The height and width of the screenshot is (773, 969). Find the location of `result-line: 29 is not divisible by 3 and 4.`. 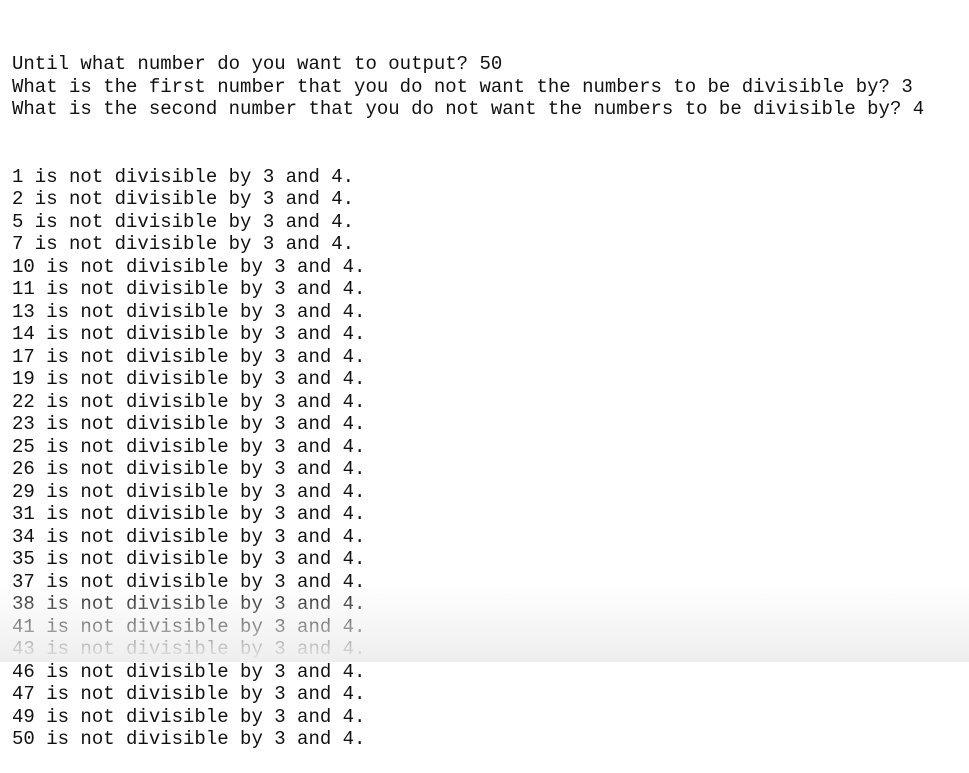

result-line: 29 is not divisible by 3 and 4. is located at coordinates (189, 491).